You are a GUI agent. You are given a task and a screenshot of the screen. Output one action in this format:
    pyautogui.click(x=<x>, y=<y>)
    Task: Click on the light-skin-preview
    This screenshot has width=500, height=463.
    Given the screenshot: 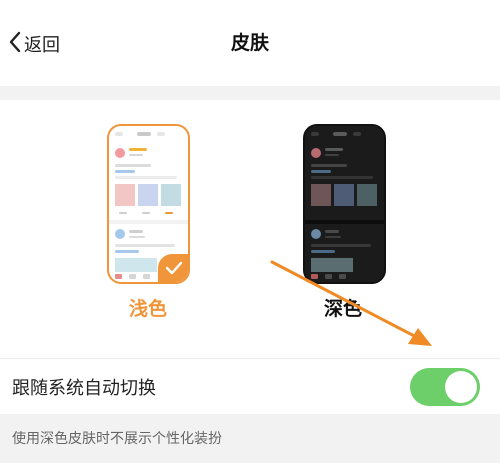 What is the action you would take?
    pyautogui.click(x=148, y=204)
    